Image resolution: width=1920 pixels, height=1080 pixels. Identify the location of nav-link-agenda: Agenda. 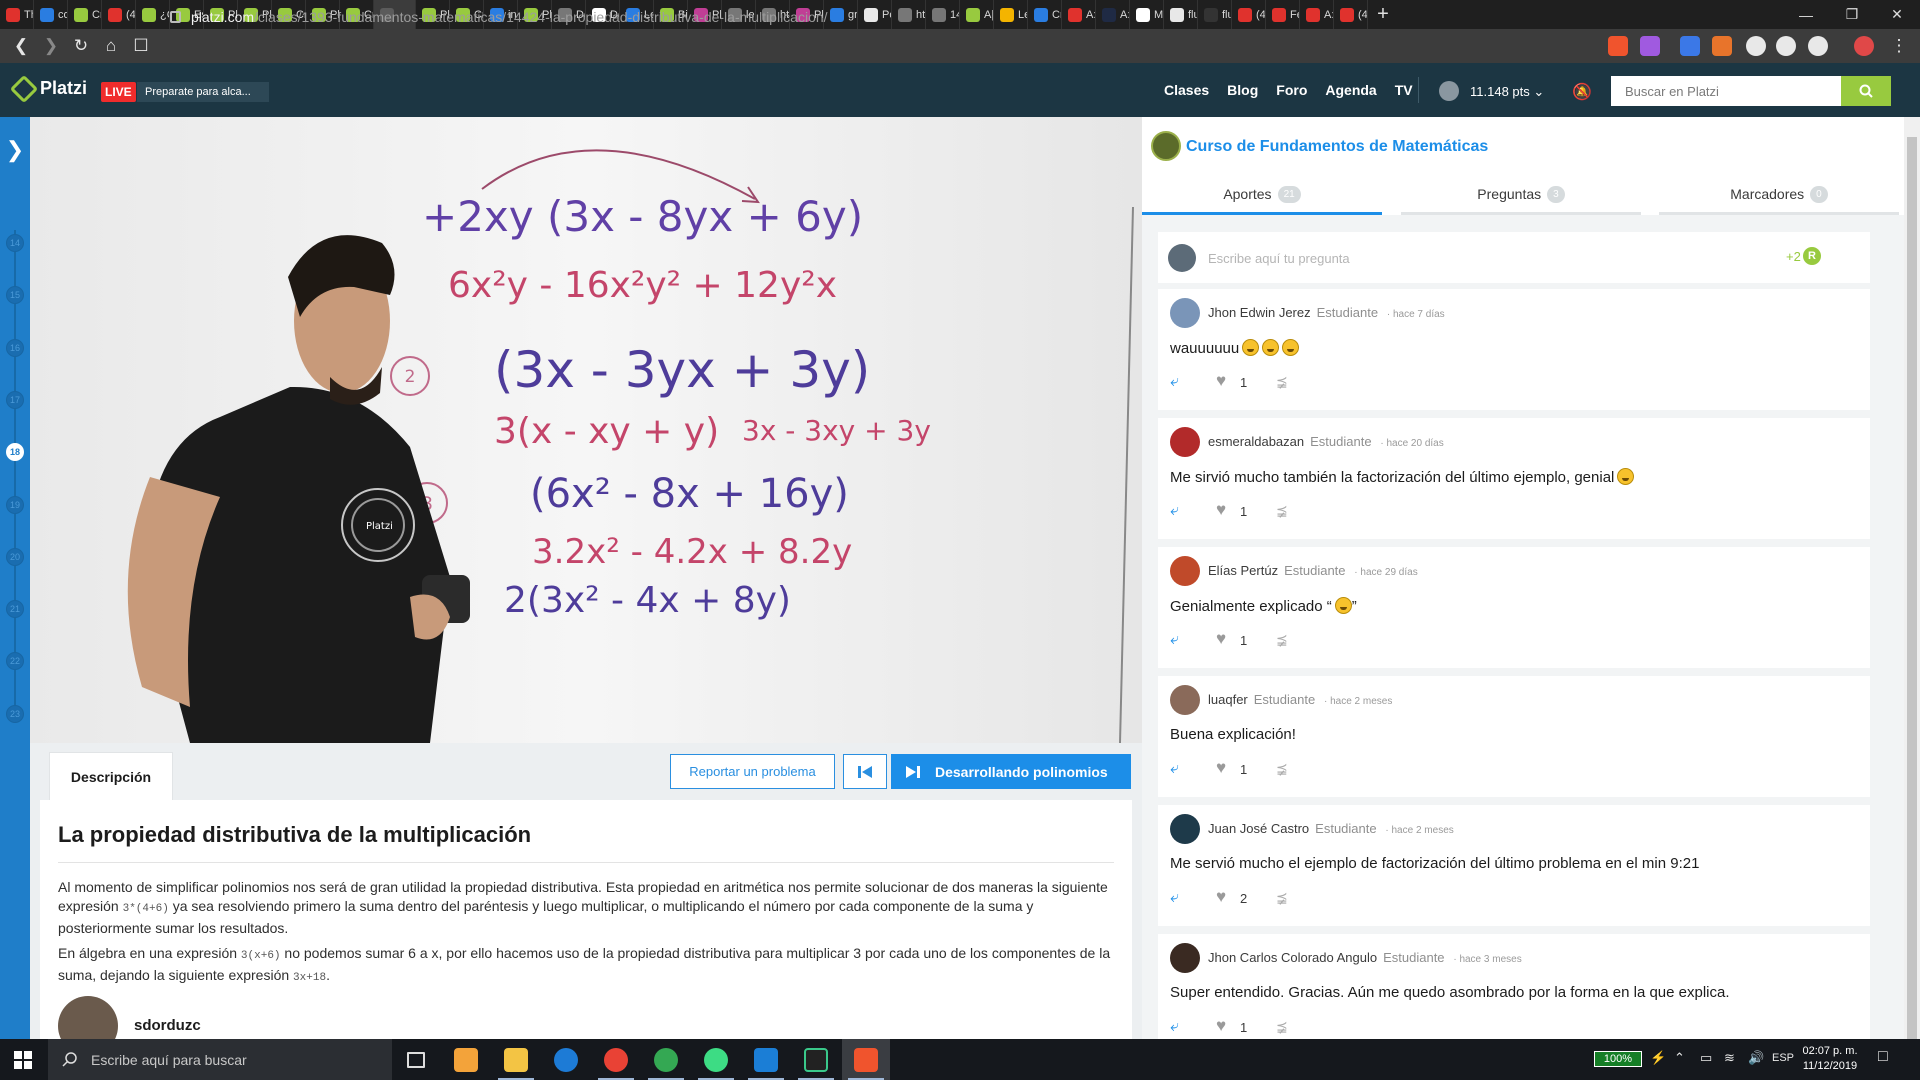
(1350, 90).